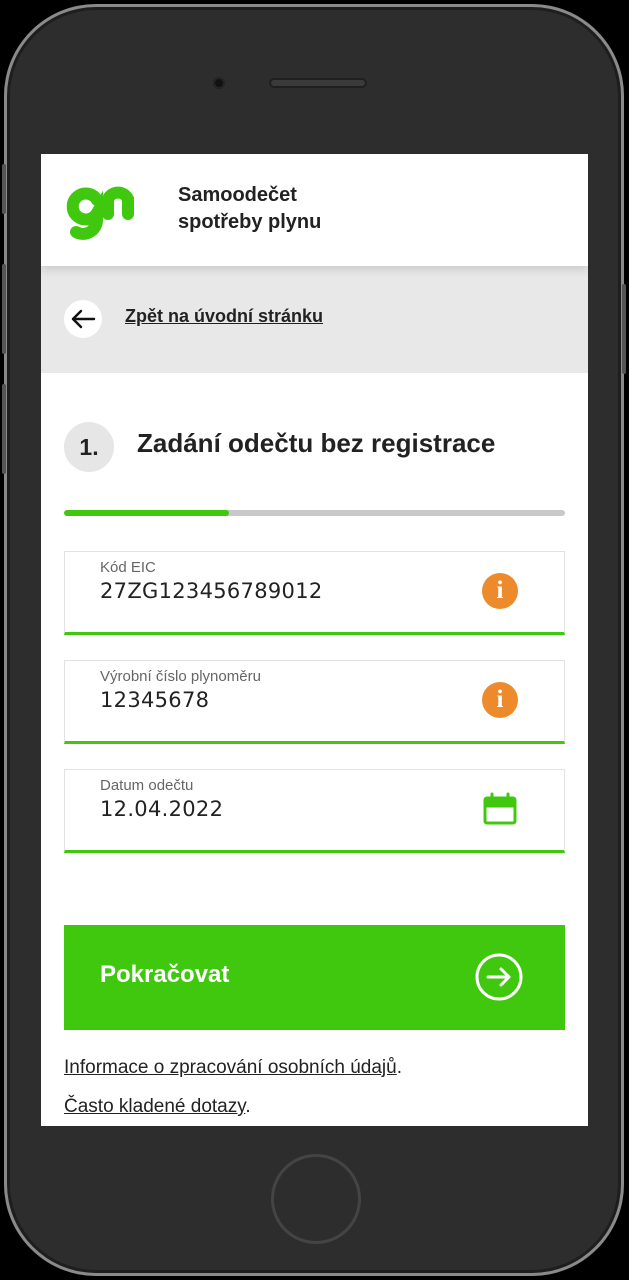 The height and width of the screenshot is (1280, 629). Describe the element at coordinates (147, 513) in the screenshot. I see `step-progress-fill` at that location.